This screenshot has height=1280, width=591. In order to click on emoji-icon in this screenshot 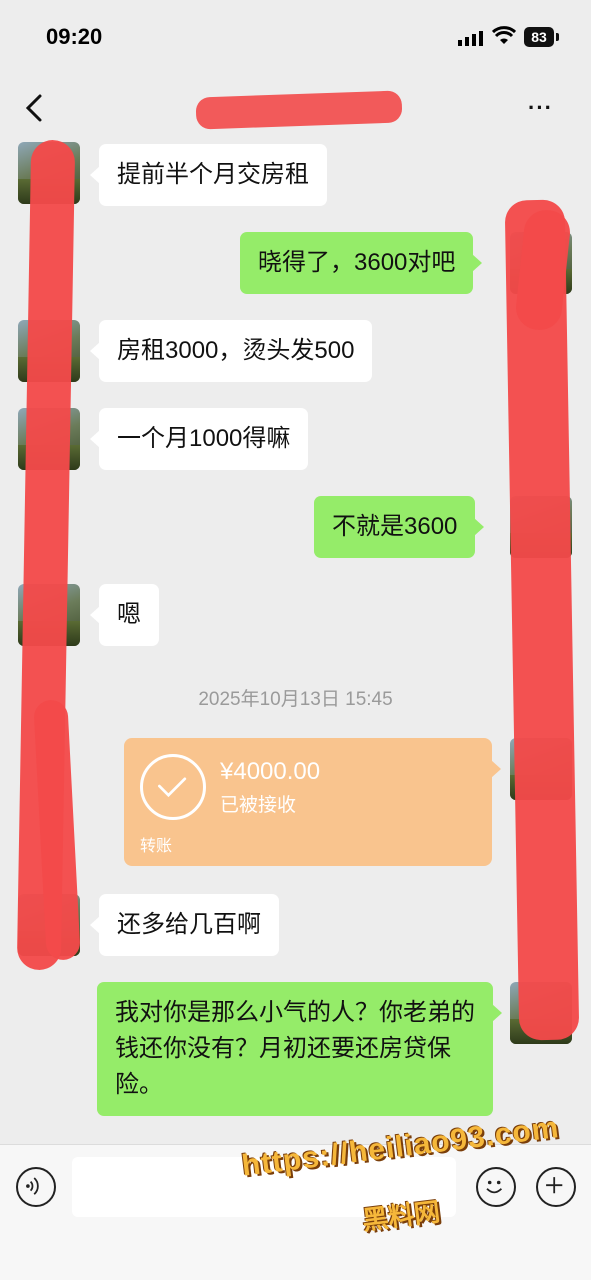, I will do `click(496, 1187)`.